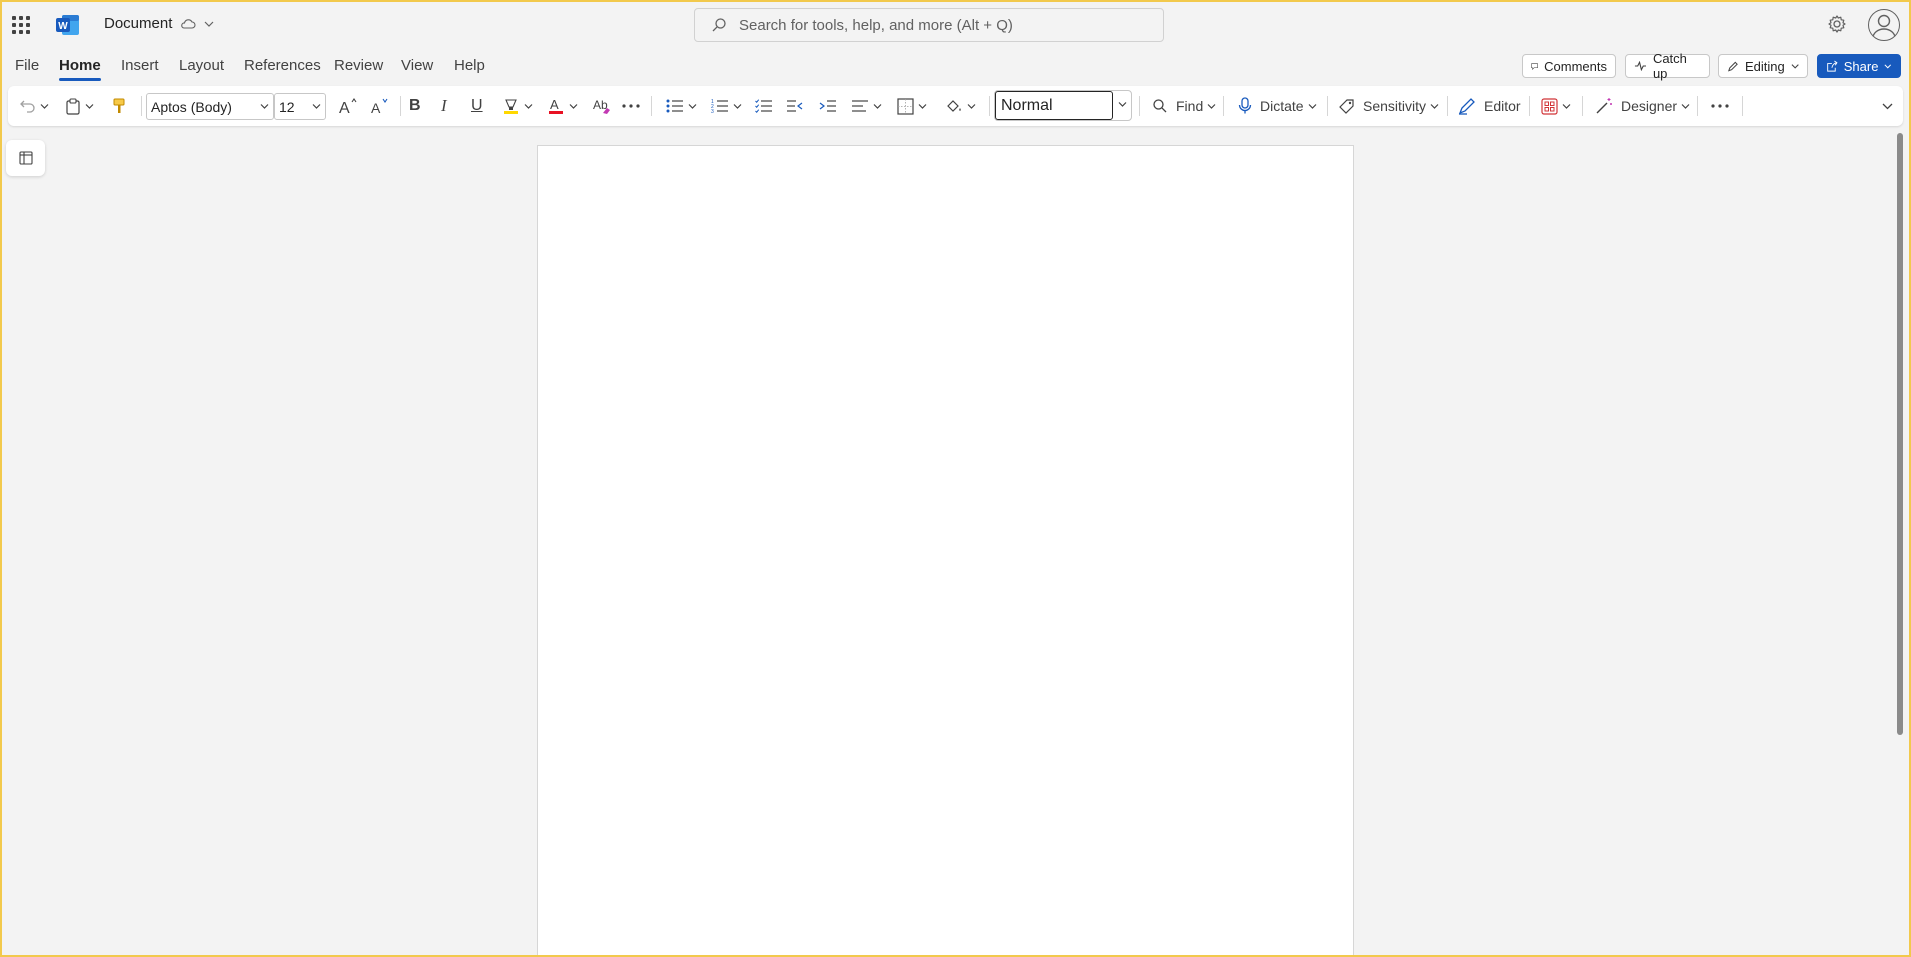  Describe the element at coordinates (358, 65) in the screenshot. I see `tab-review: Review` at that location.